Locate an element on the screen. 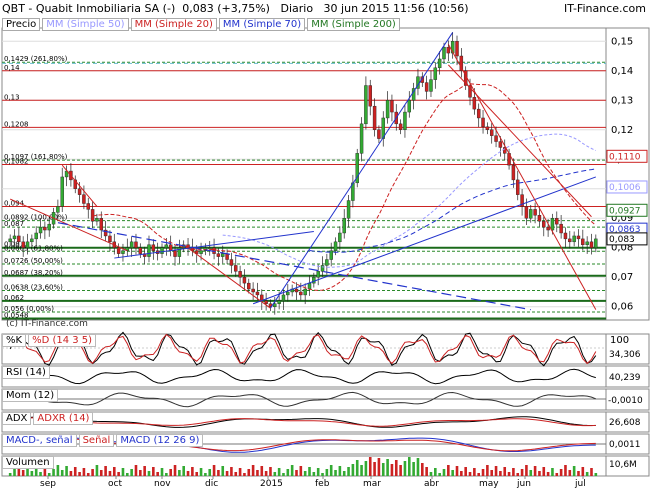 The image size is (650, 490). adxr-label: ADXR (14) is located at coordinates (63, 418).